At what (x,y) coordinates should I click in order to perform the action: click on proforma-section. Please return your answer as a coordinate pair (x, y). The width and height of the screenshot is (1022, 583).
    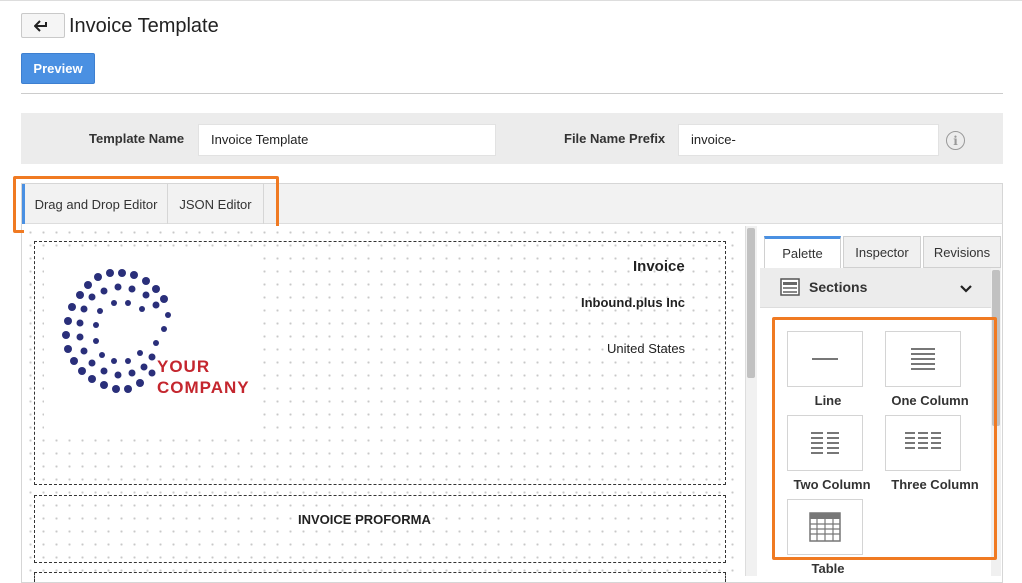
    Looking at the image, I should click on (380, 529).